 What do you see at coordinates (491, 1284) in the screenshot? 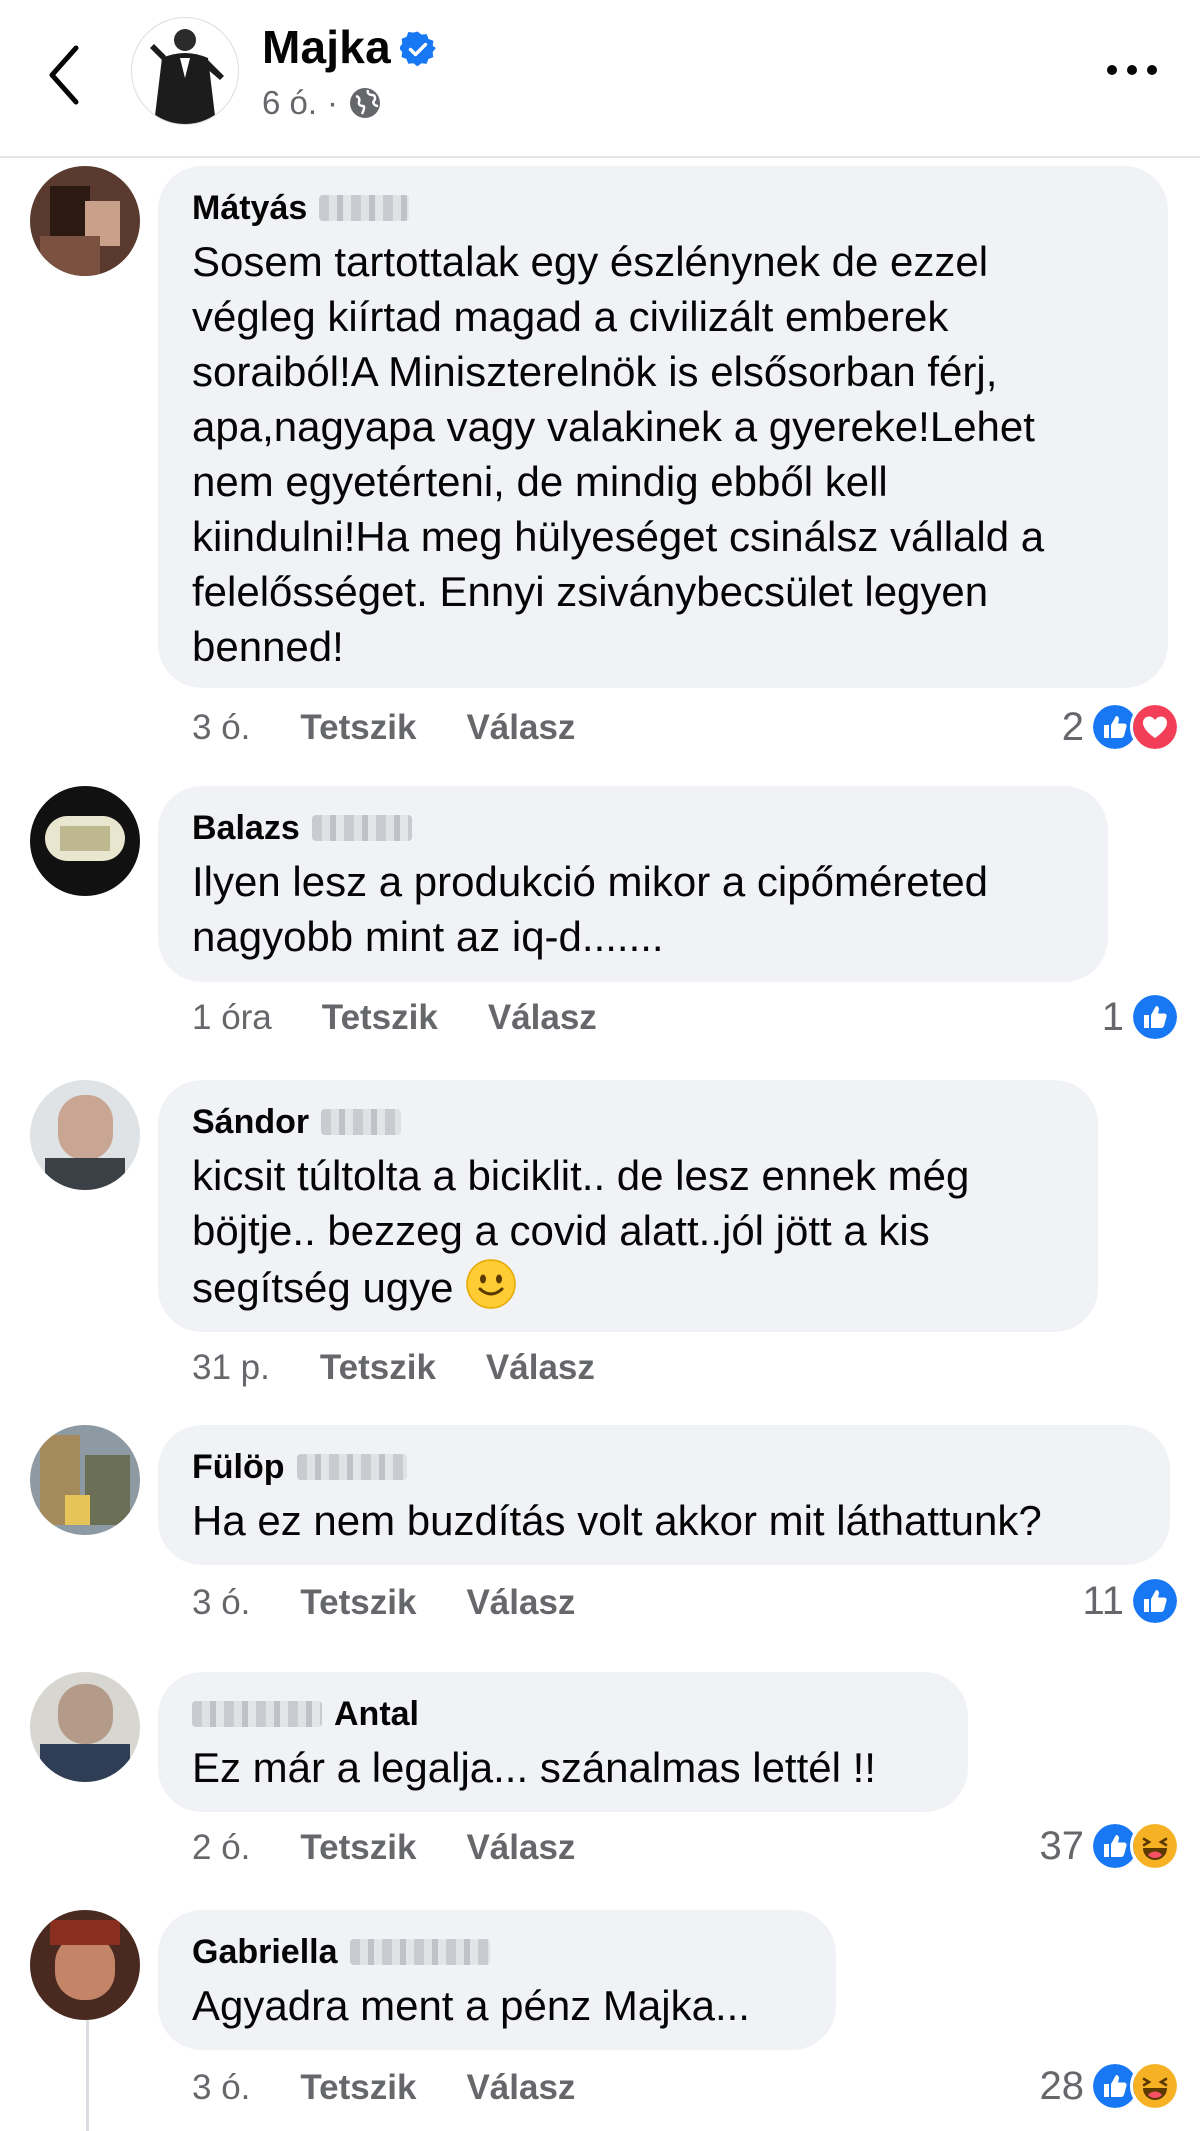
I see `slightly-smiling-face-icon` at bounding box center [491, 1284].